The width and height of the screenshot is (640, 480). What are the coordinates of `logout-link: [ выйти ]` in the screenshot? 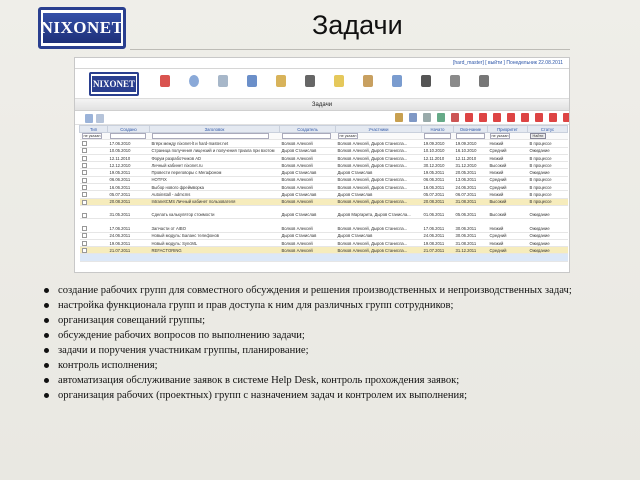 It's located at (495, 63).